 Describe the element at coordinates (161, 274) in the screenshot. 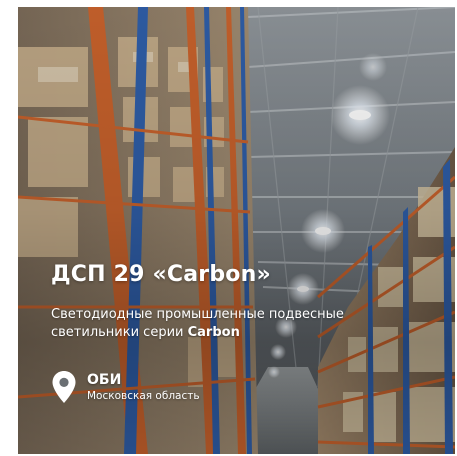

I see `card-title: ДСП 29 «Carbon»` at that location.